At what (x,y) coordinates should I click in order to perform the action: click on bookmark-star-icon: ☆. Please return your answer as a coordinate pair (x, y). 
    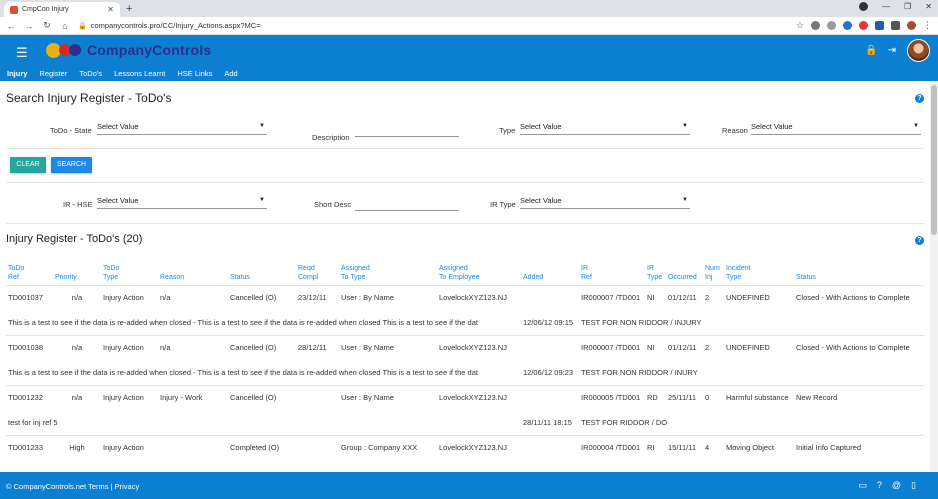
    Looking at the image, I should click on (800, 25).